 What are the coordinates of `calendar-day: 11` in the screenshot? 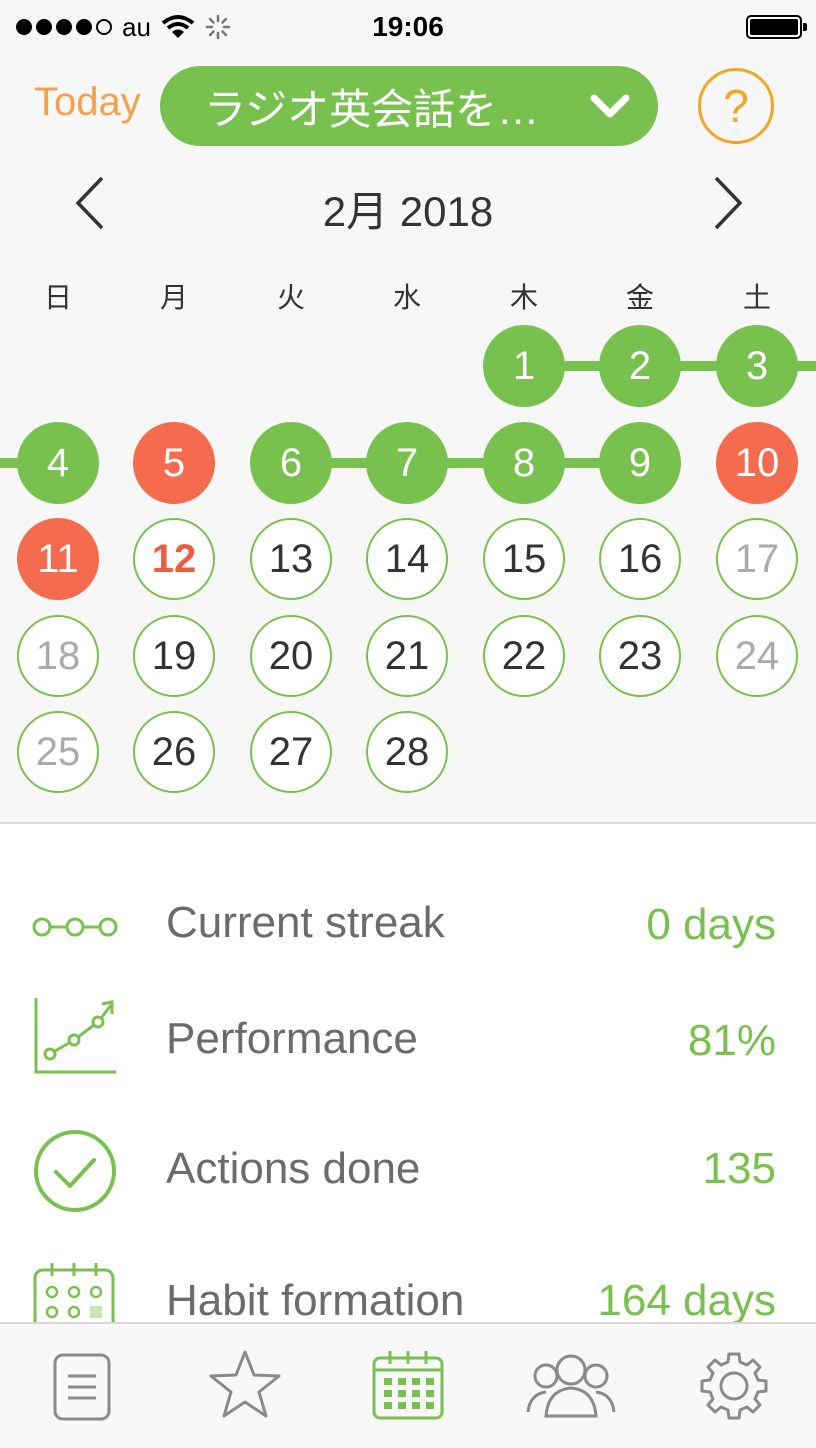 It's located at (58, 559).